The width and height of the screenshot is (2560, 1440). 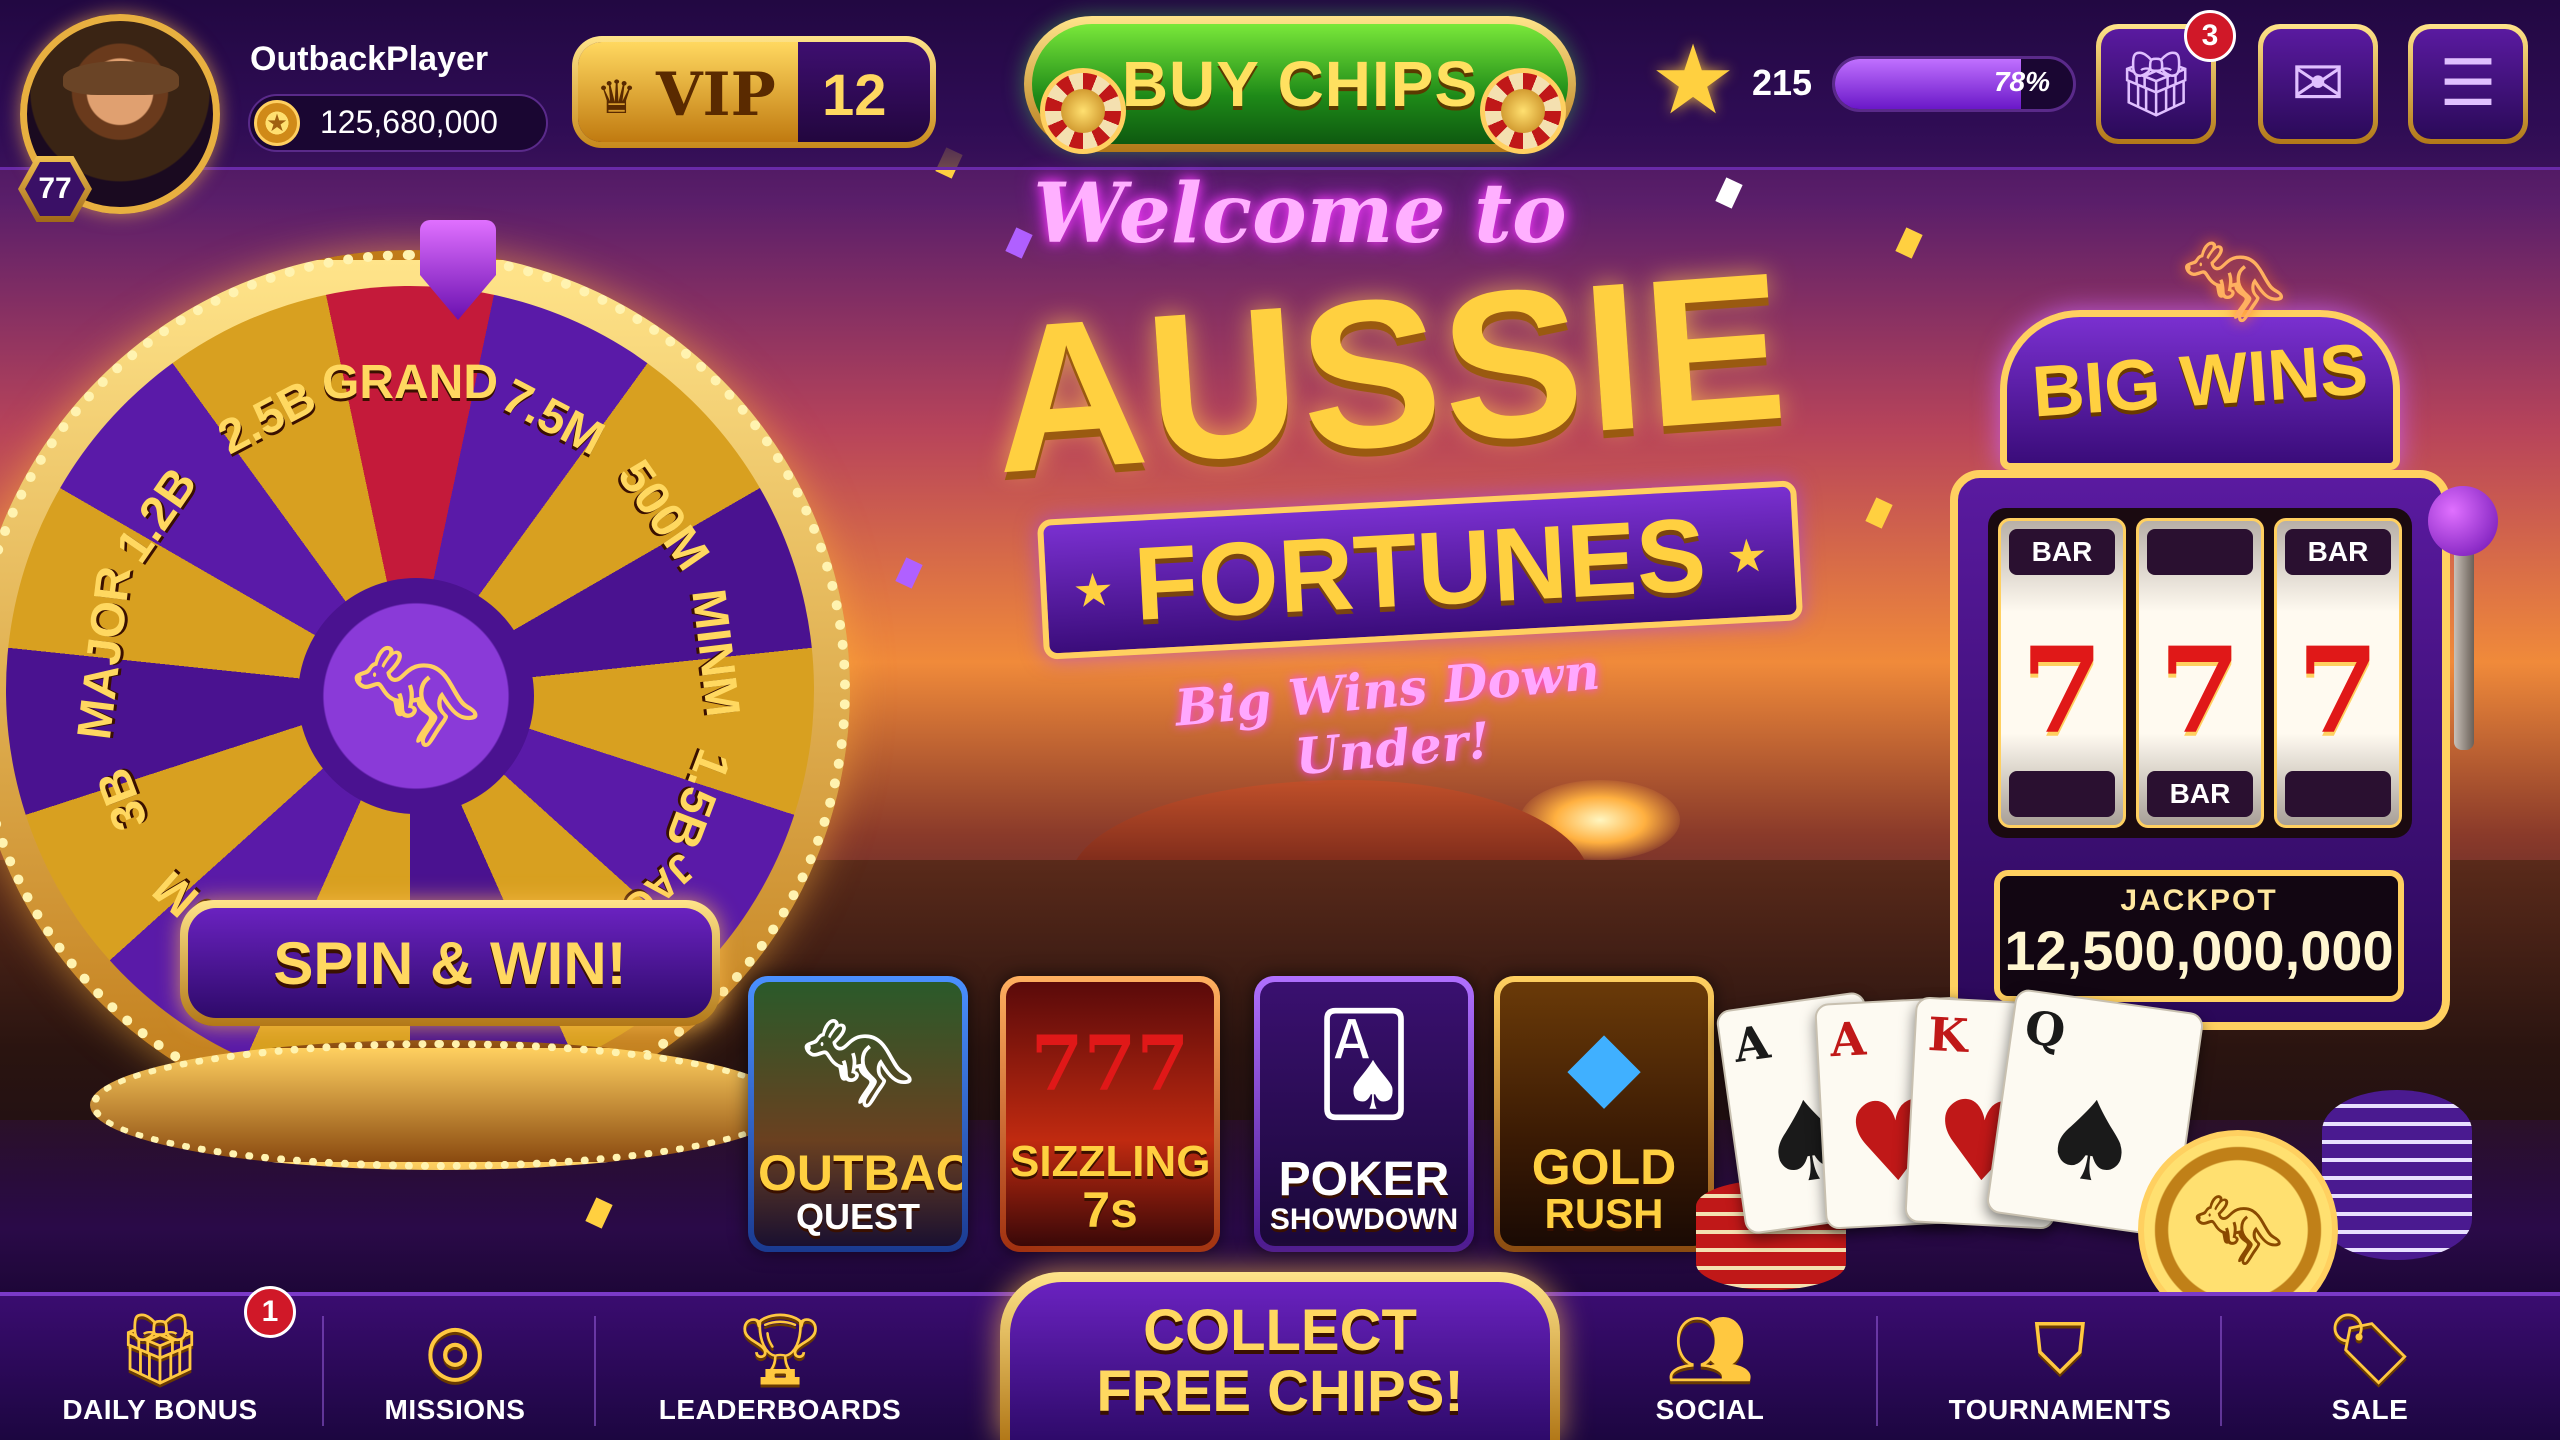 What do you see at coordinates (1604, 1214) in the screenshot?
I see `tile-title-line2: RUSH` at bounding box center [1604, 1214].